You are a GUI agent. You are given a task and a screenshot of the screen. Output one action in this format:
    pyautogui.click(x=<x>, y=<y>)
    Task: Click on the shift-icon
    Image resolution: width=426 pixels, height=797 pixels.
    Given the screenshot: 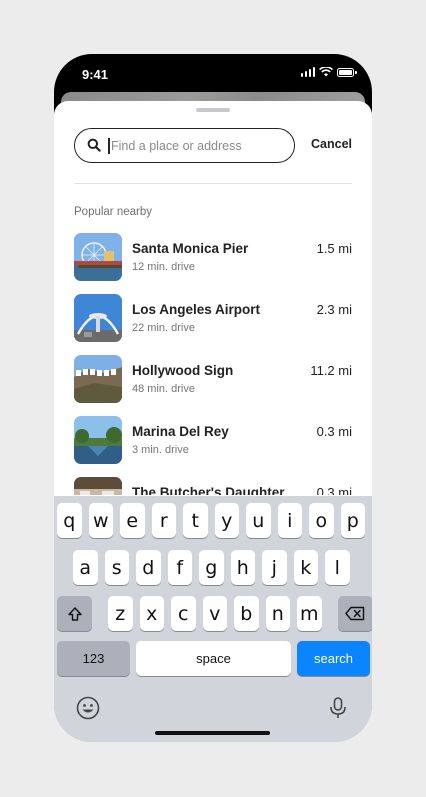 What is the action you would take?
    pyautogui.click(x=74, y=613)
    